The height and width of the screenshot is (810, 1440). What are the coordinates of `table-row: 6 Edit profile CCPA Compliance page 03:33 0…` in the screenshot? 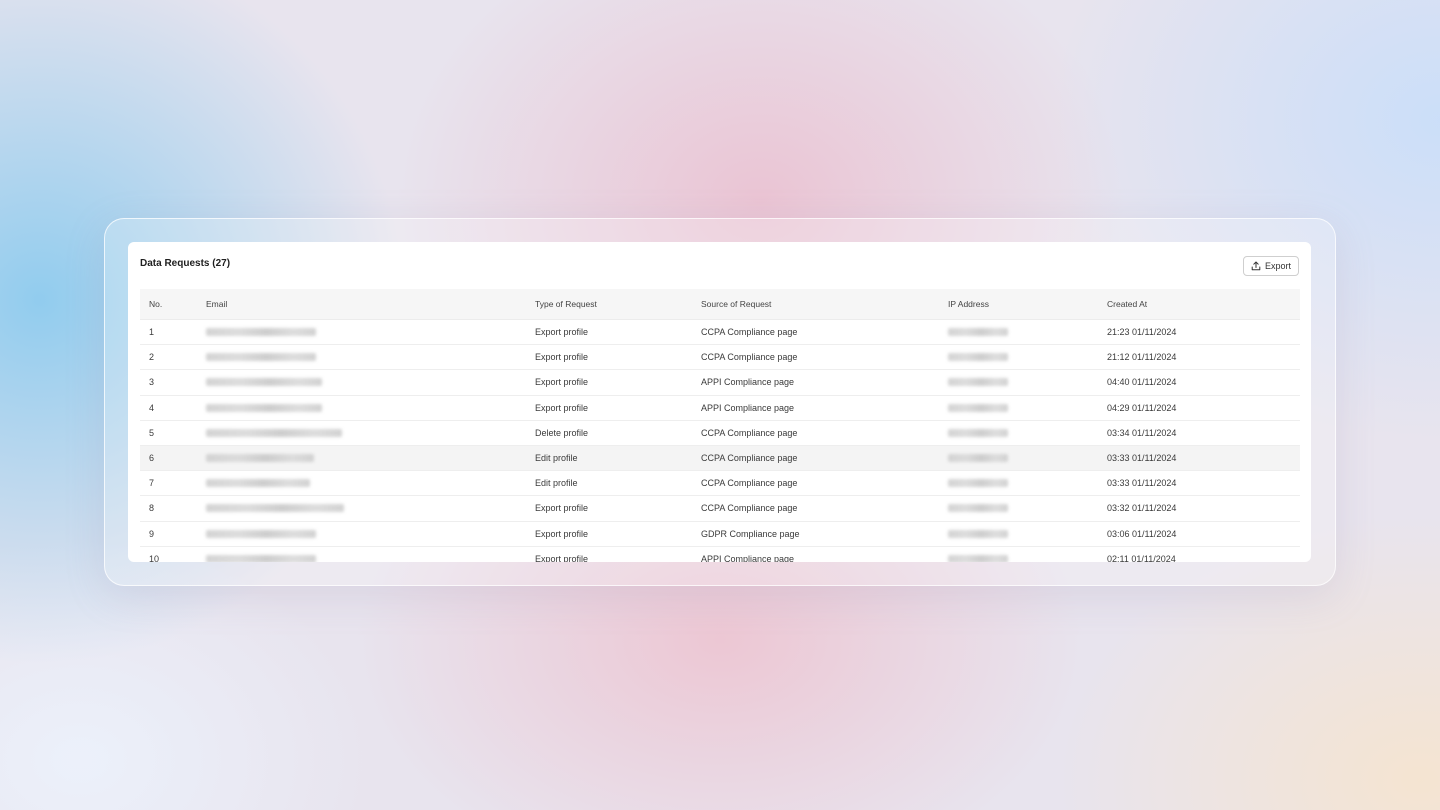 It's located at (720, 458).